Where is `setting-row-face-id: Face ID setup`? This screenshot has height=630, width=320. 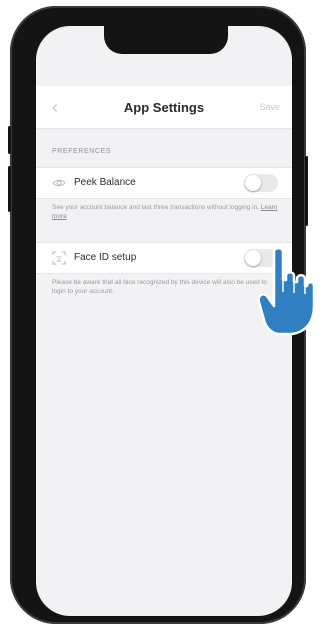
setting-row-face-id: Face ID setup is located at coordinates (164, 258).